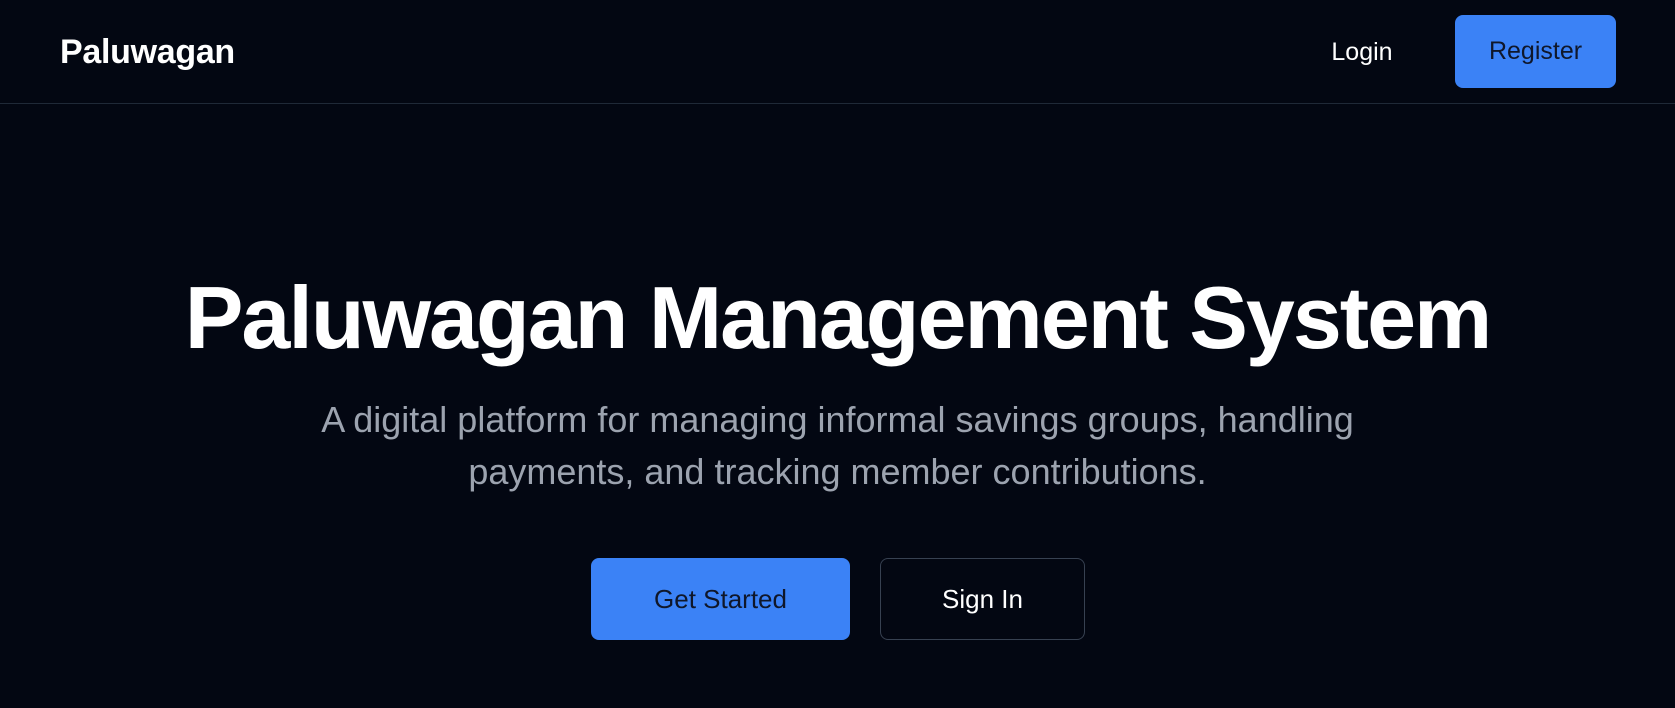 Image resolution: width=1675 pixels, height=708 pixels. I want to click on brand-logo-text: Paluwagan, so click(147, 52).